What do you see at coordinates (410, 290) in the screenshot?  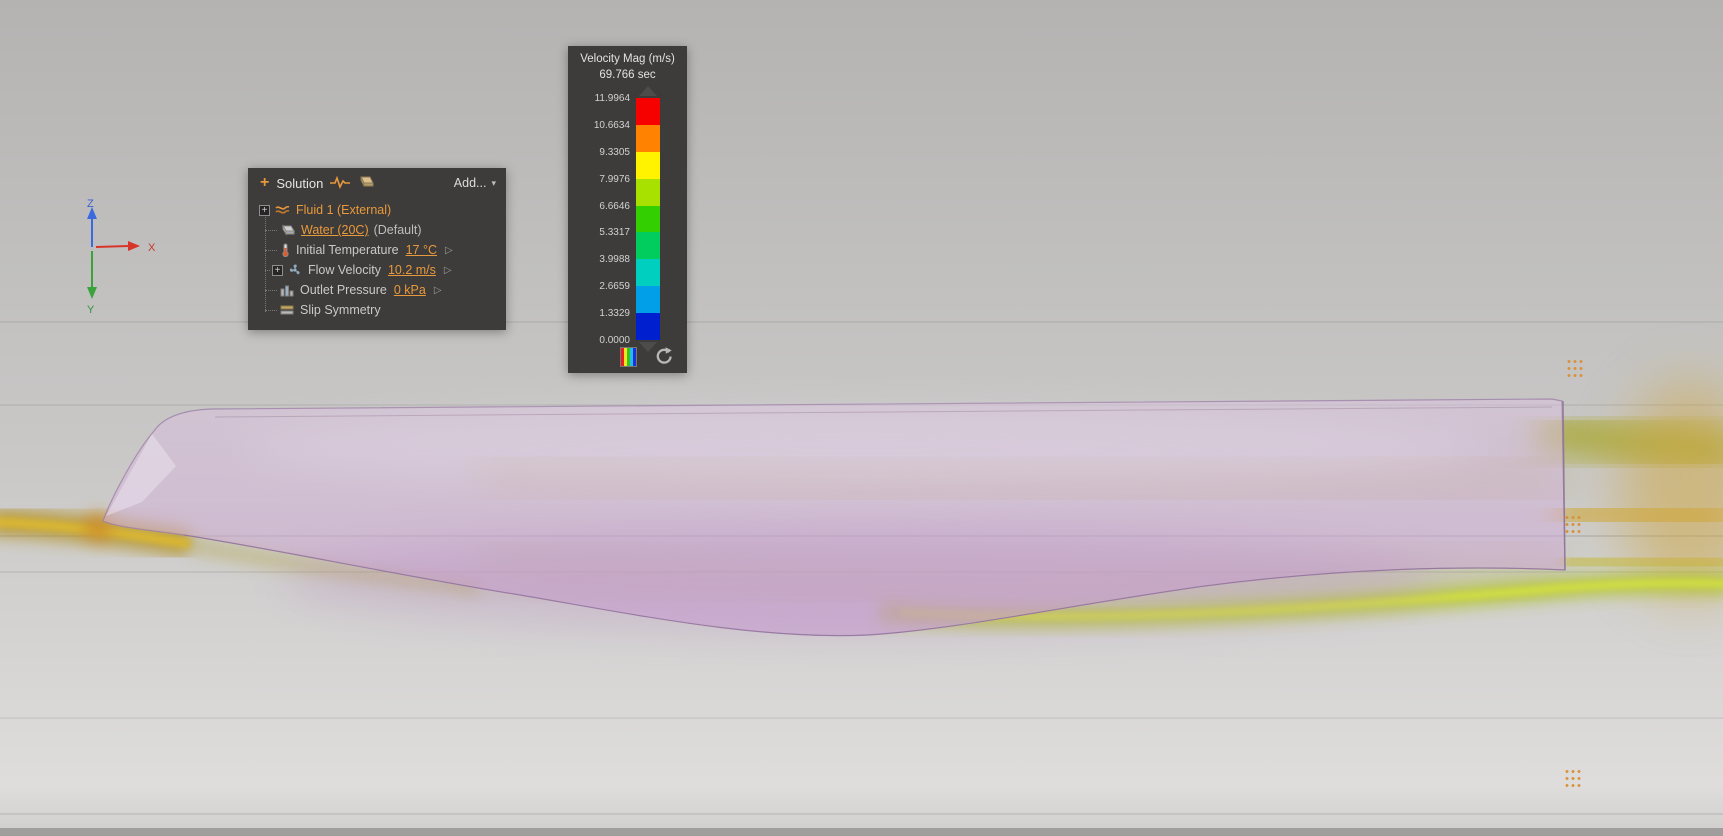 I see `pressure-value: 0 kPa` at bounding box center [410, 290].